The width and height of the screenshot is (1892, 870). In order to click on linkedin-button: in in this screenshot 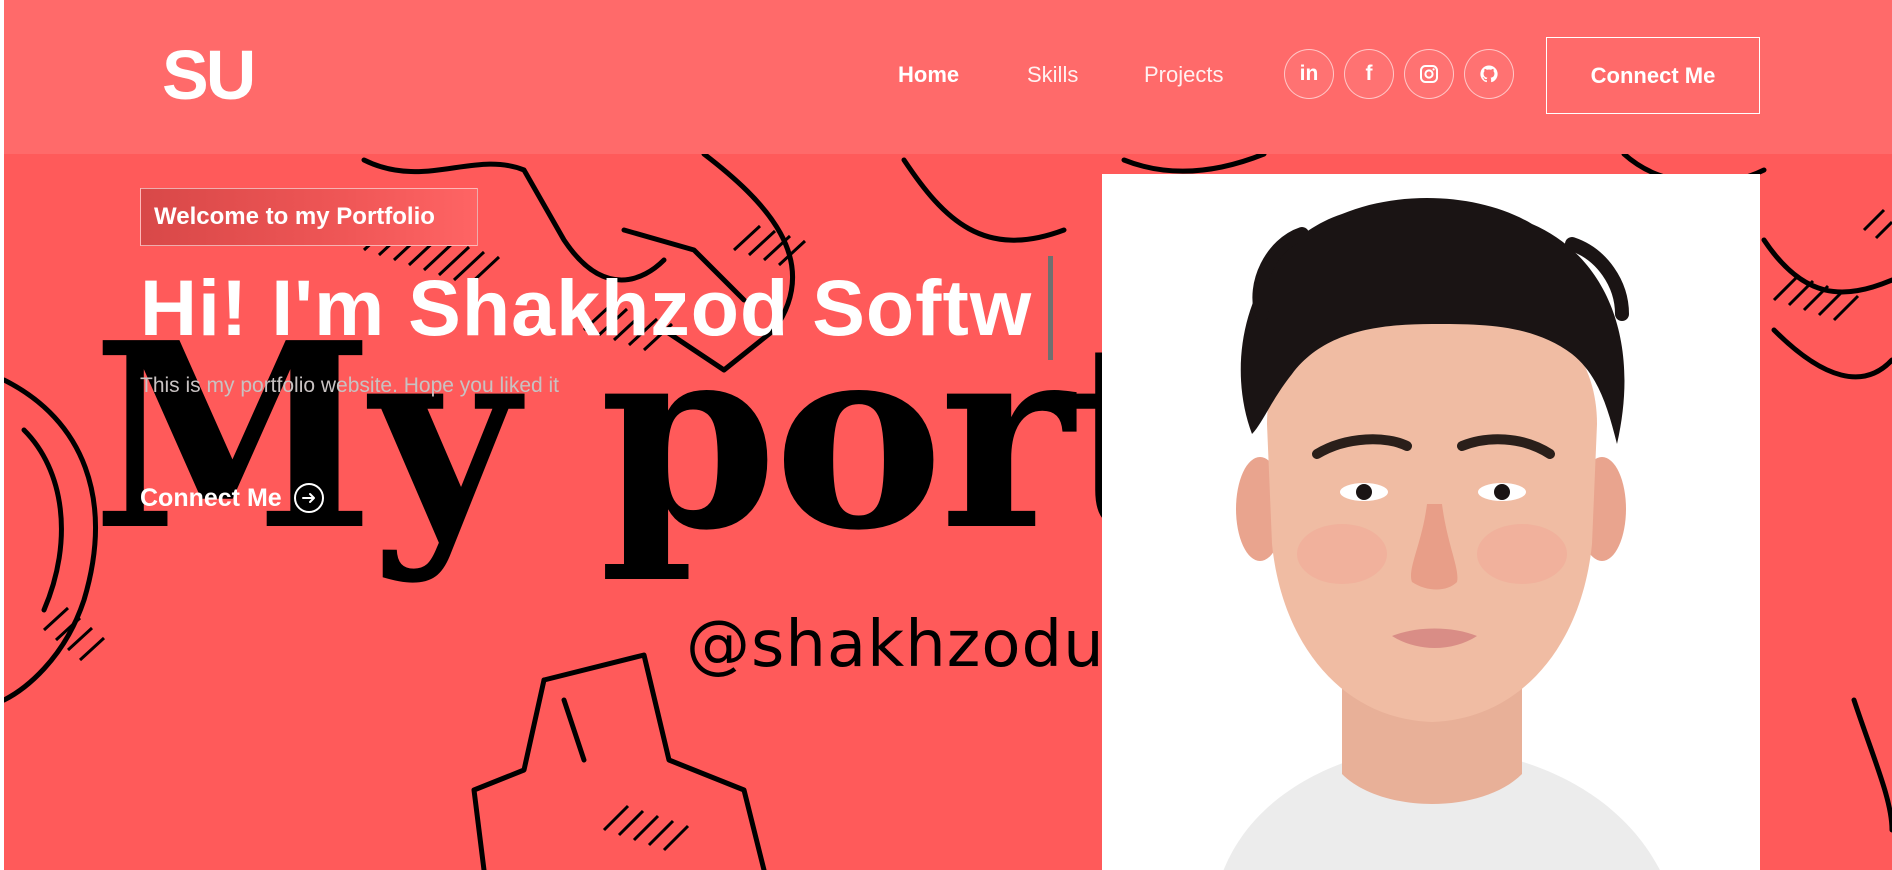, I will do `click(1309, 74)`.